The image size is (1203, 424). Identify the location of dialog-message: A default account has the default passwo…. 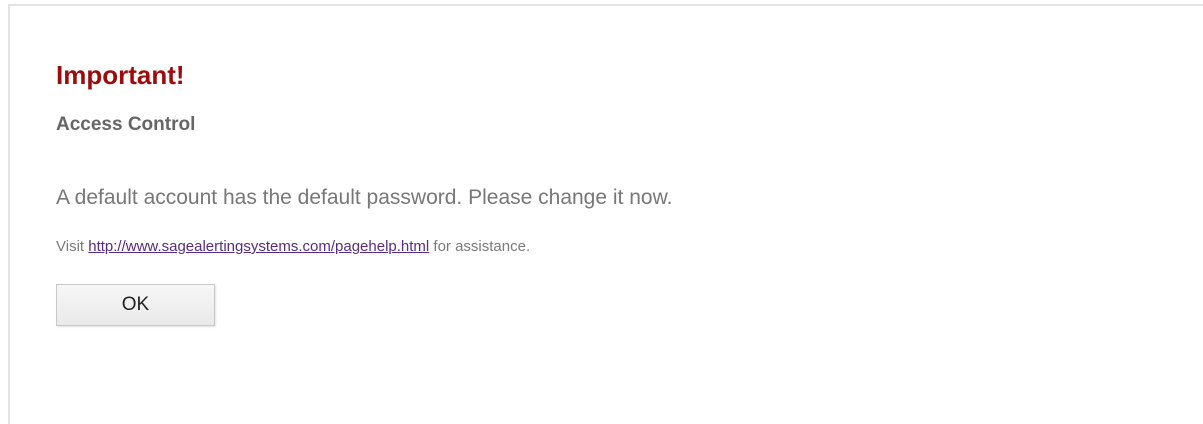
(364, 197).